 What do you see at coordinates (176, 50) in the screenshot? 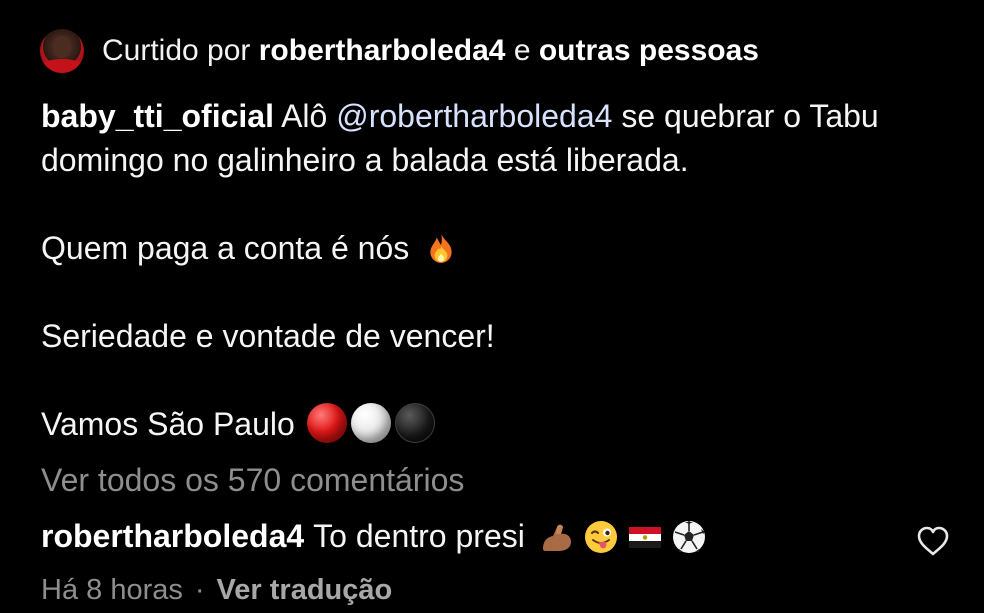
I see `liked-by-prefix: Curtido por` at bounding box center [176, 50].